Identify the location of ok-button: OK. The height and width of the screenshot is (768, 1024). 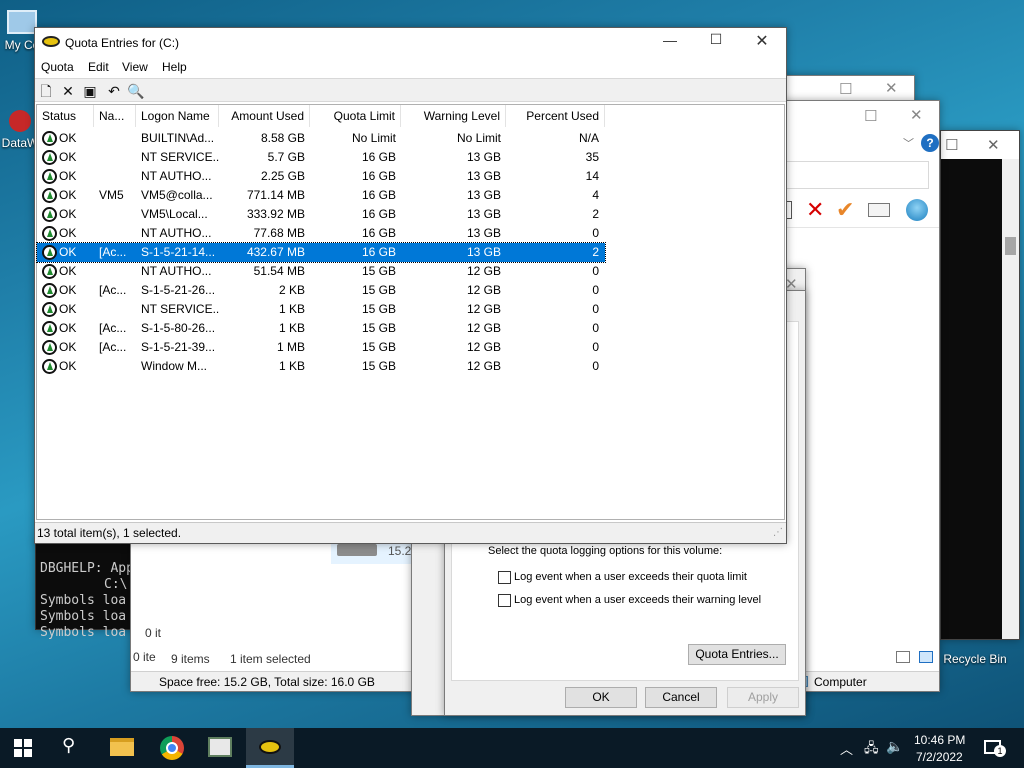
(601, 697).